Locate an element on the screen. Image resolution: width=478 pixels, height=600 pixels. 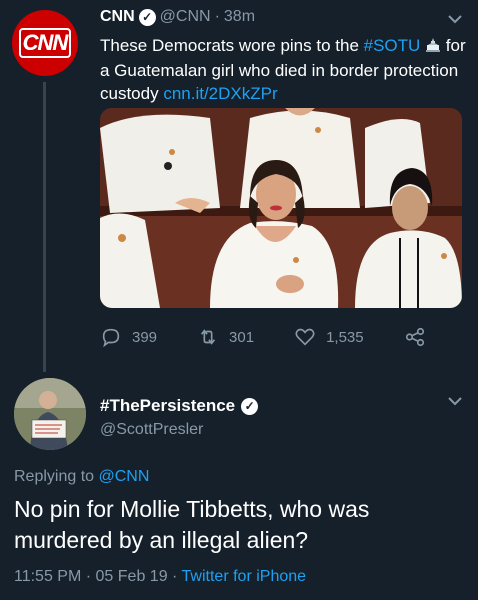
reply-author-label: #ThePersistence is located at coordinates (168, 405).